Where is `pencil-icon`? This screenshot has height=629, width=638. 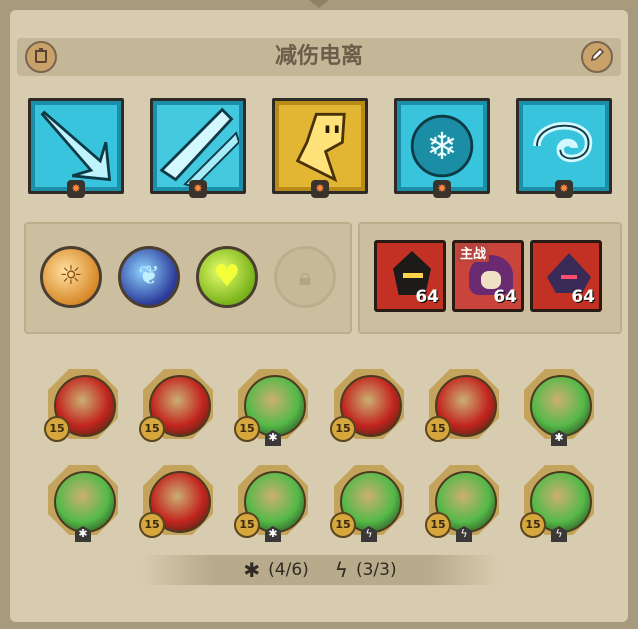 pencil-icon is located at coordinates (597, 57).